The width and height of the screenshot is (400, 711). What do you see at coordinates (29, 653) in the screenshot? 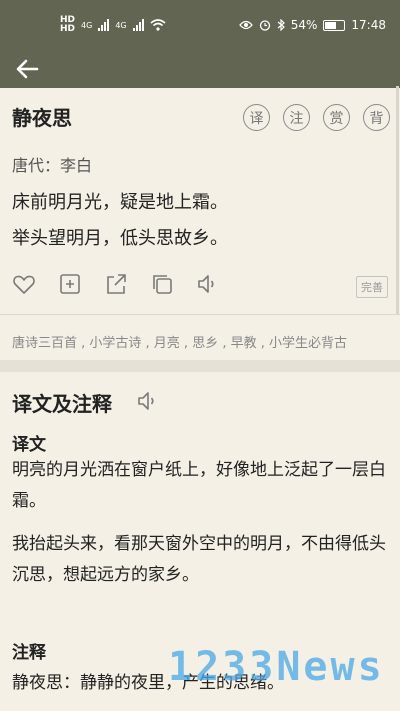
I see `notes-subtitle: 注释` at bounding box center [29, 653].